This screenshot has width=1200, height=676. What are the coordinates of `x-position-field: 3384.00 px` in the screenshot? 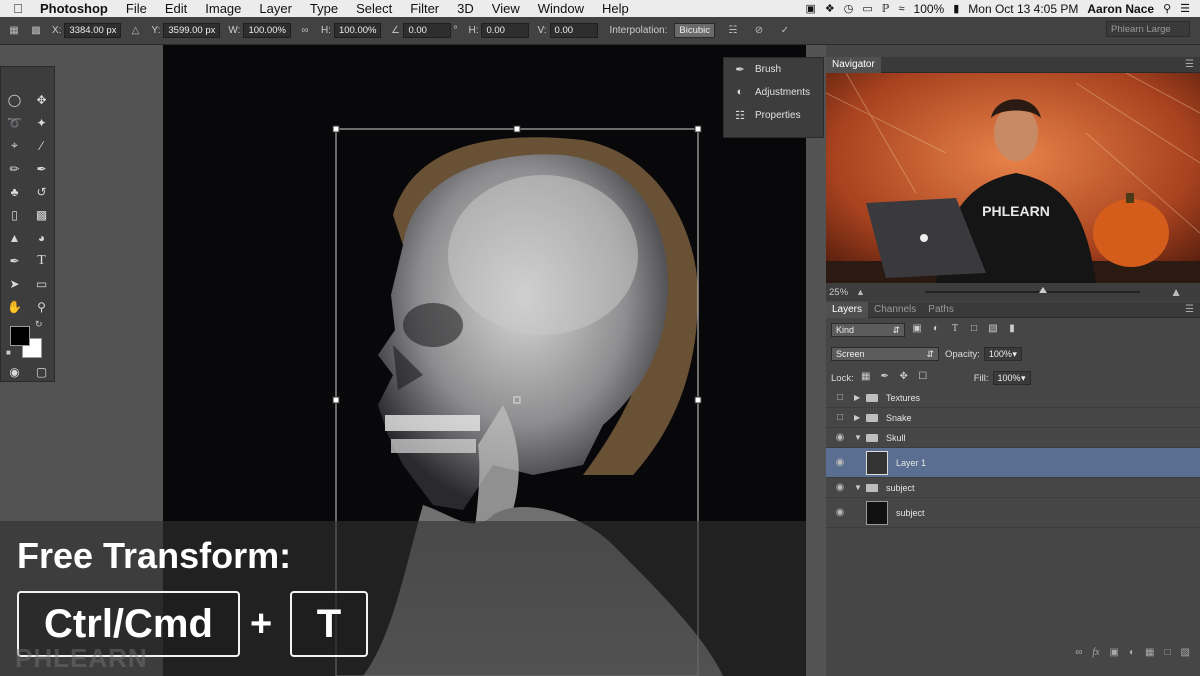 It's located at (93, 30).